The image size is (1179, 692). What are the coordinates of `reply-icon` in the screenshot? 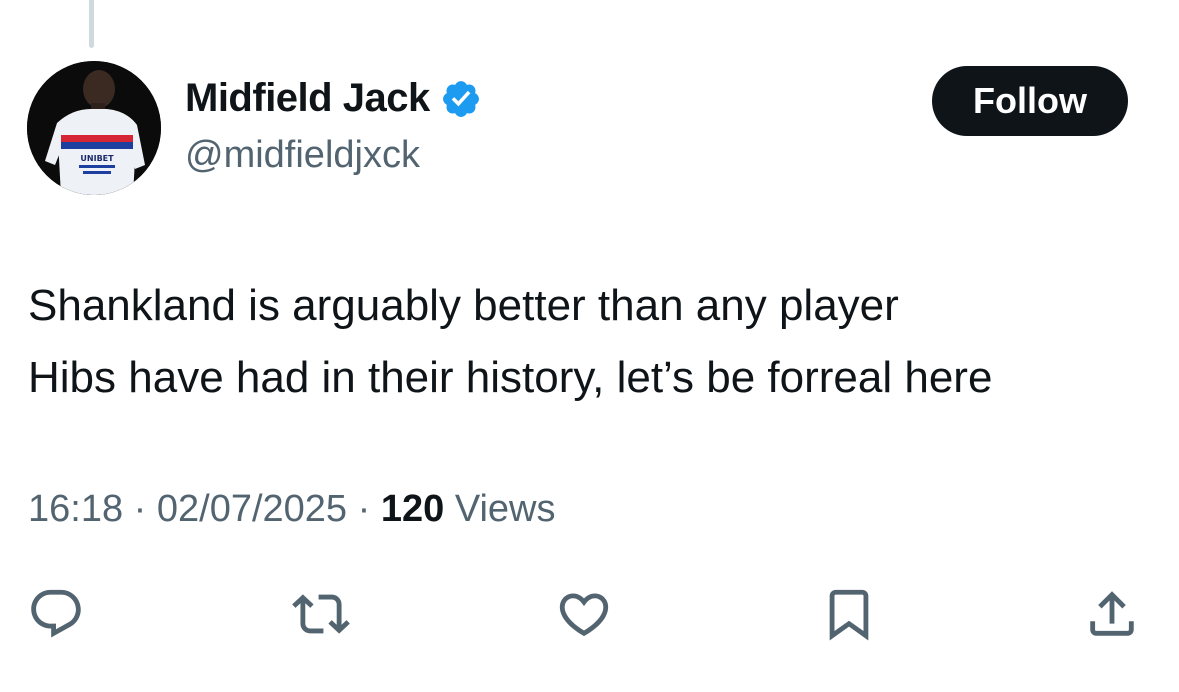 It's located at (56, 613).